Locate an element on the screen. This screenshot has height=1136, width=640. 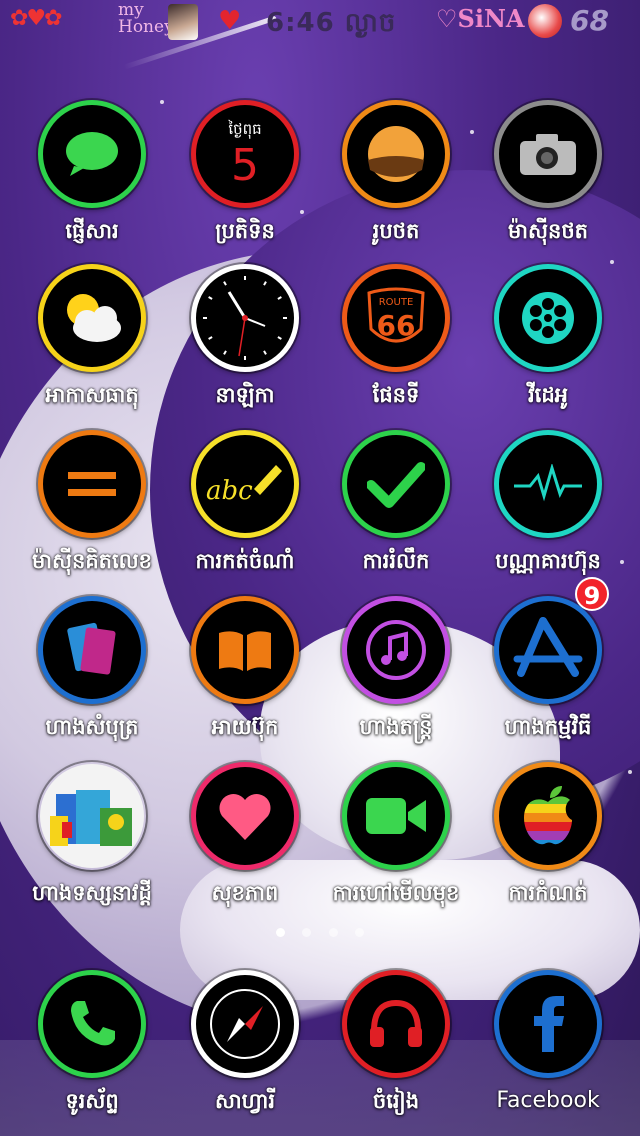
app-icon-maps: ROUTE 66 ផែនទី is located at coordinates (396, 338).